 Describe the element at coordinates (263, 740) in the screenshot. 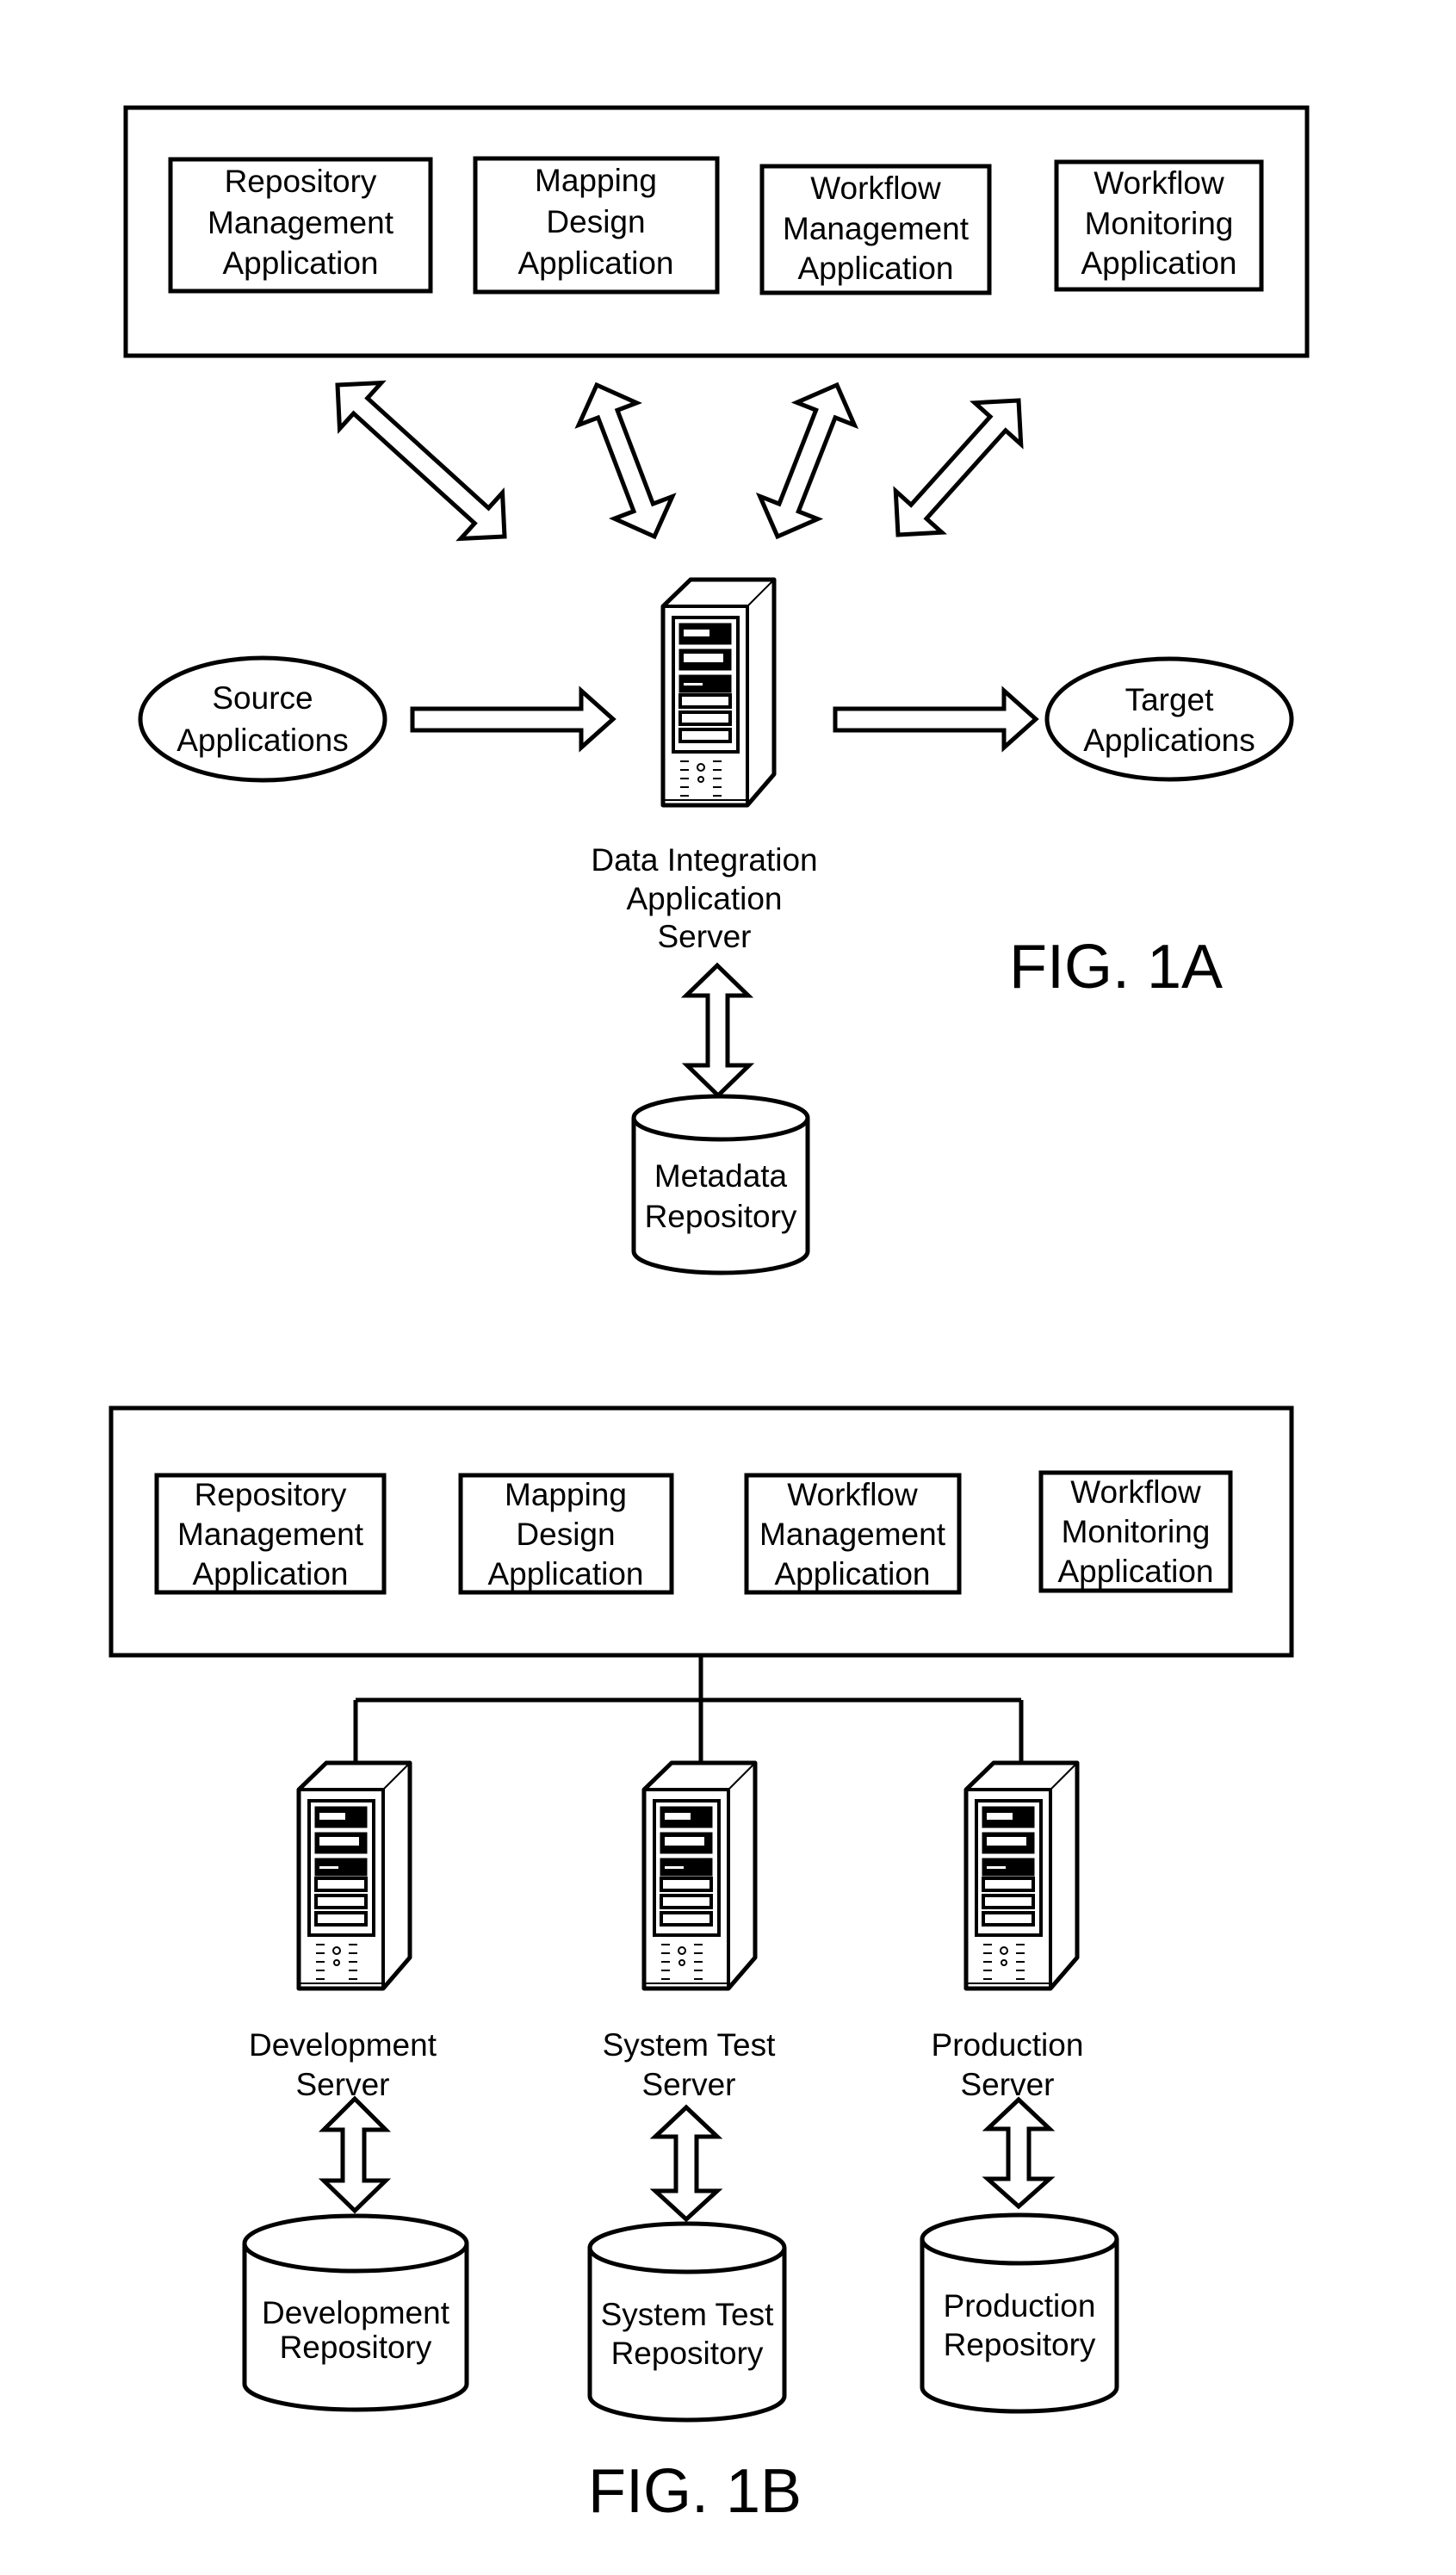

I see `source-label-line: Applications` at that location.